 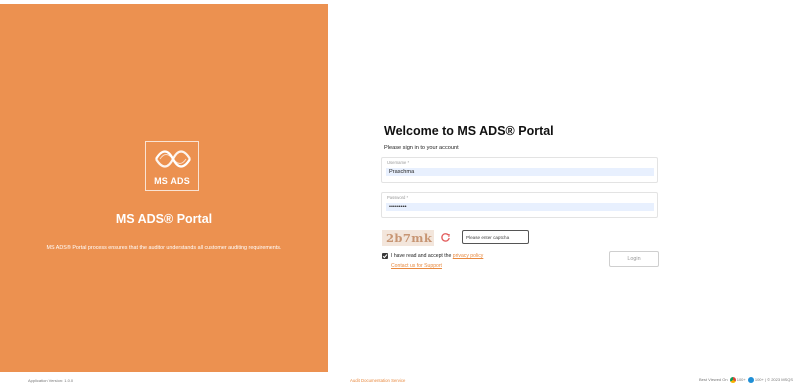 I want to click on brand-title: MS ADS® Portal, so click(x=164, y=219).